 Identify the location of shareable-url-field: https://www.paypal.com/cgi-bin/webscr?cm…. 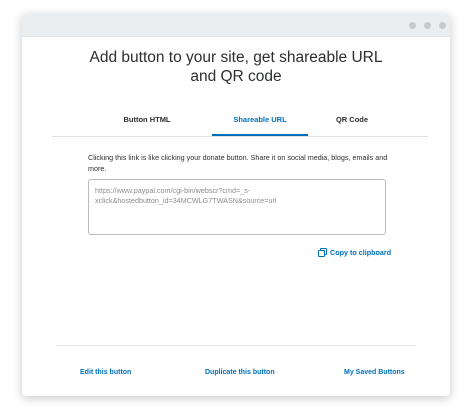
(237, 207).